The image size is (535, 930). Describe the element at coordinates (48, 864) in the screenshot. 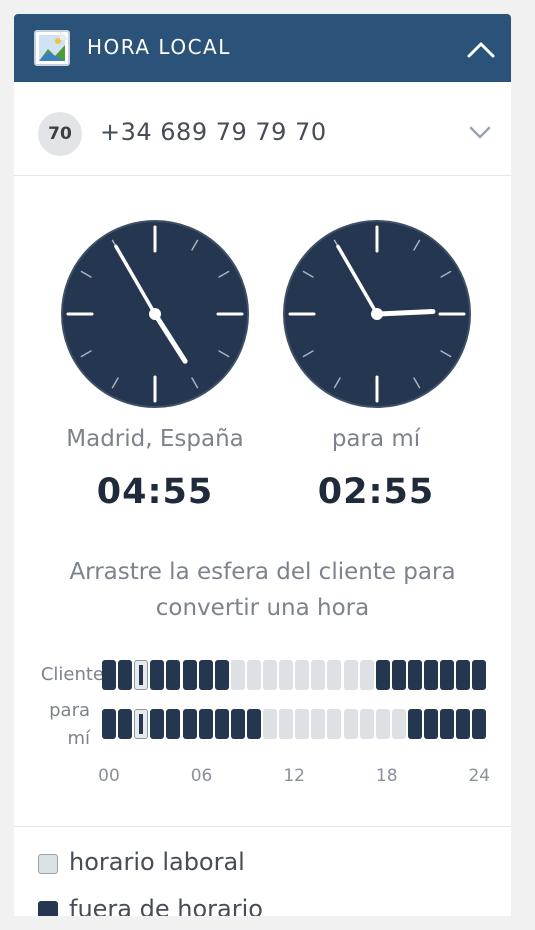

I see `legend-swatch-work` at that location.